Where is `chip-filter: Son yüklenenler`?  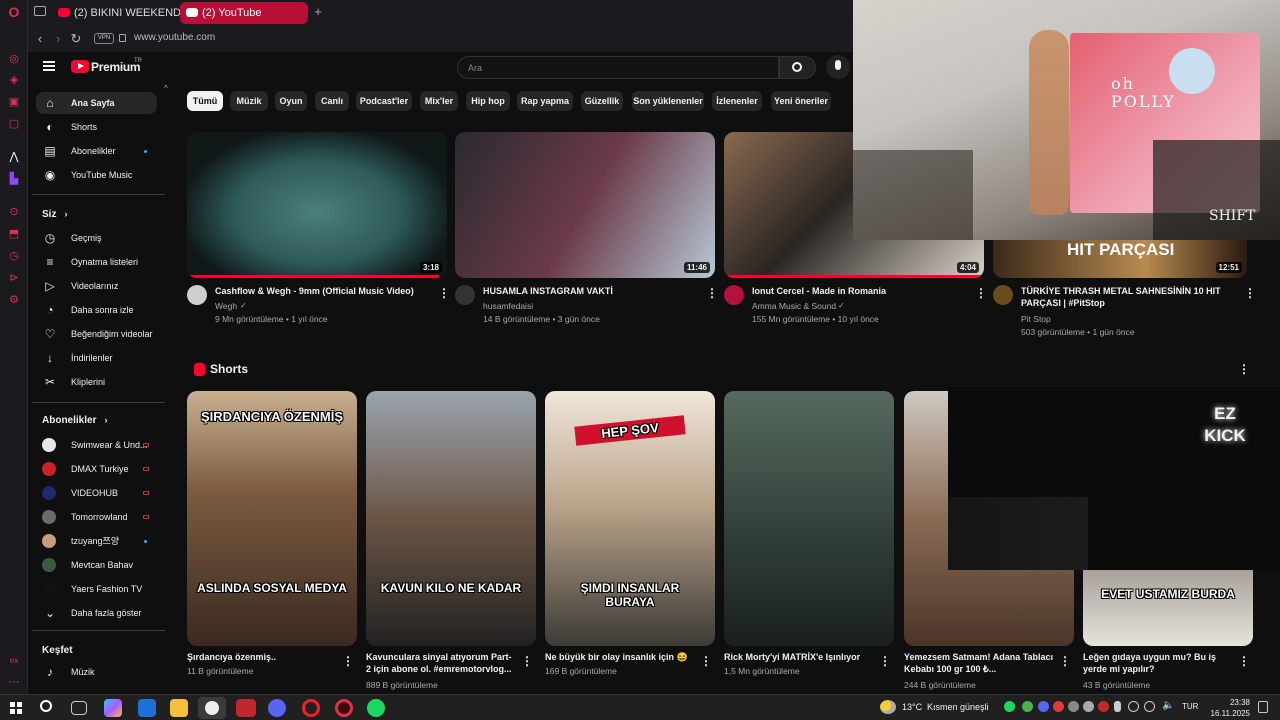 chip-filter: Son yüklenenler is located at coordinates (668, 101).